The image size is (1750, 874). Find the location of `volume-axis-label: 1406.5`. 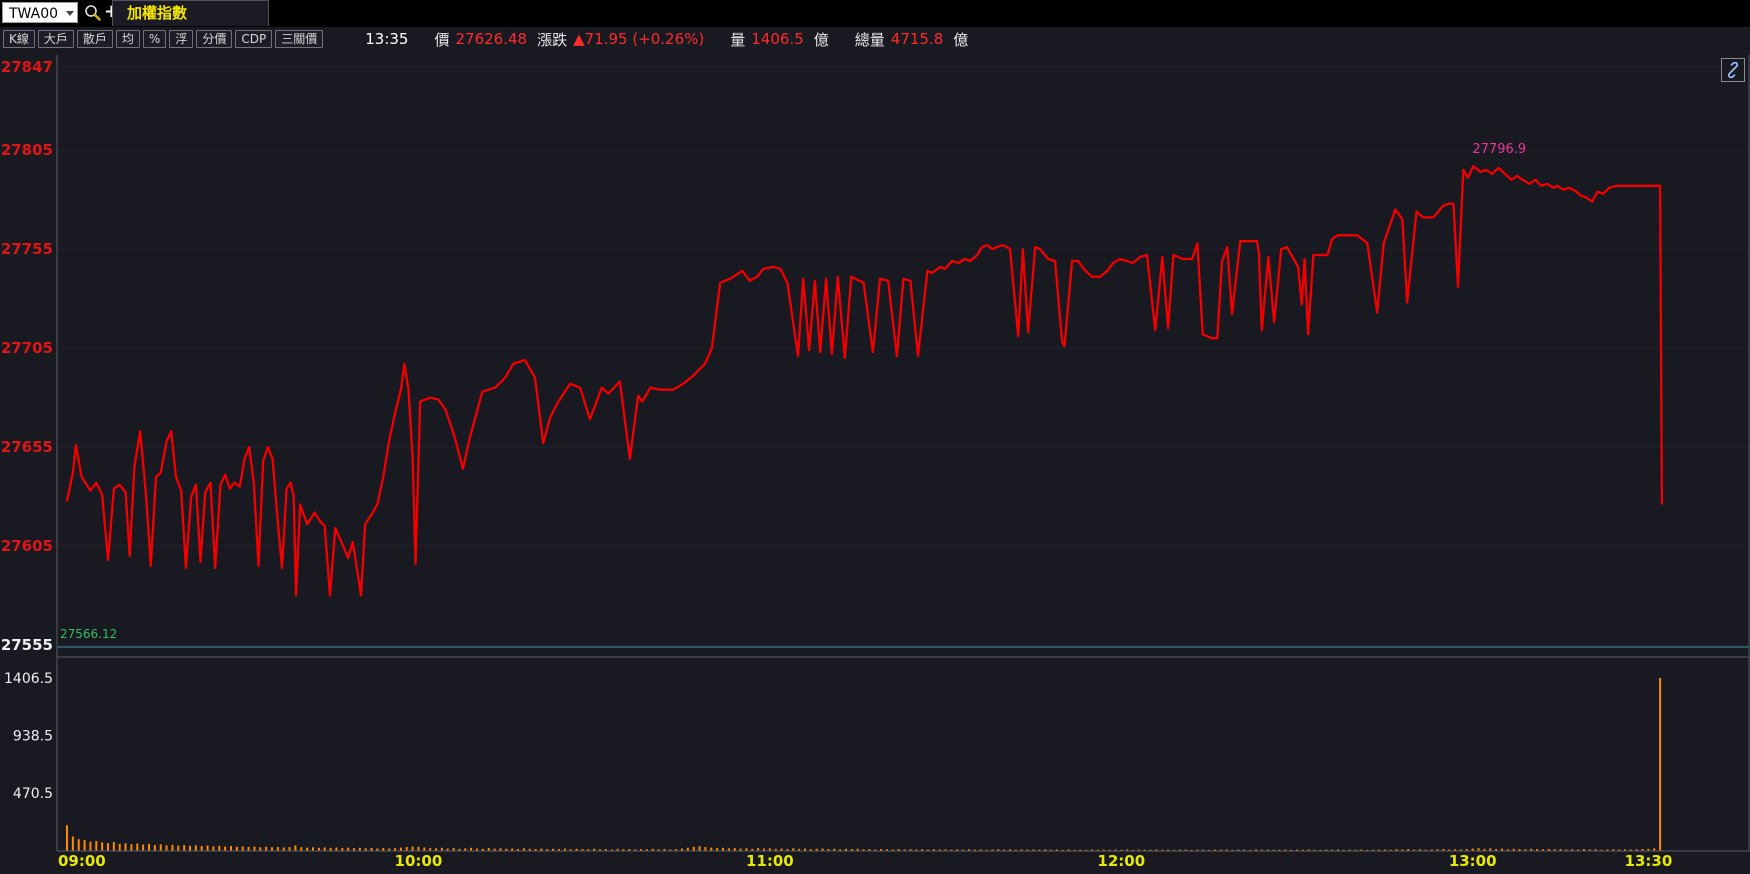

volume-axis-label: 1406.5 is located at coordinates (28, 679).